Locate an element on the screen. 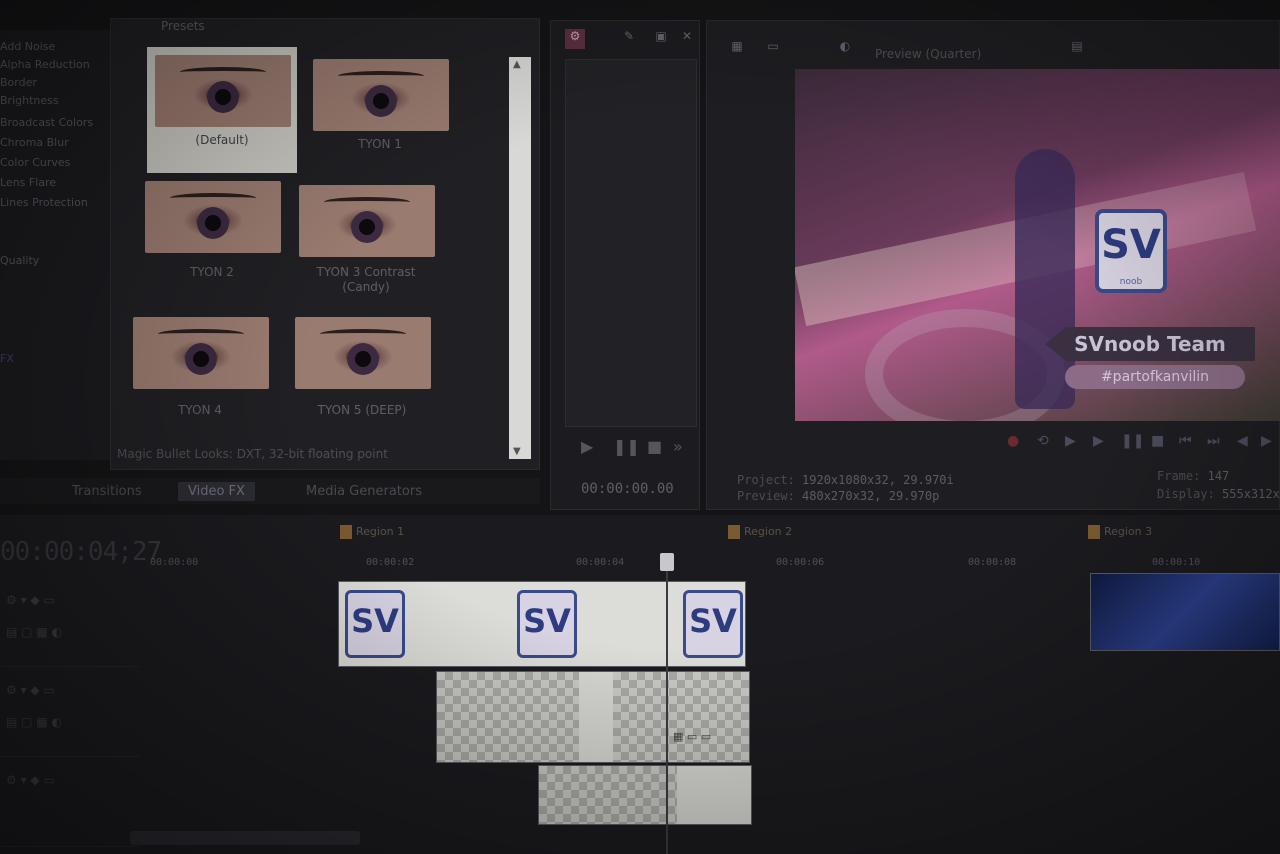 This screenshot has width=1280, height=854. layout-icon: ▣ is located at coordinates (661, 39).